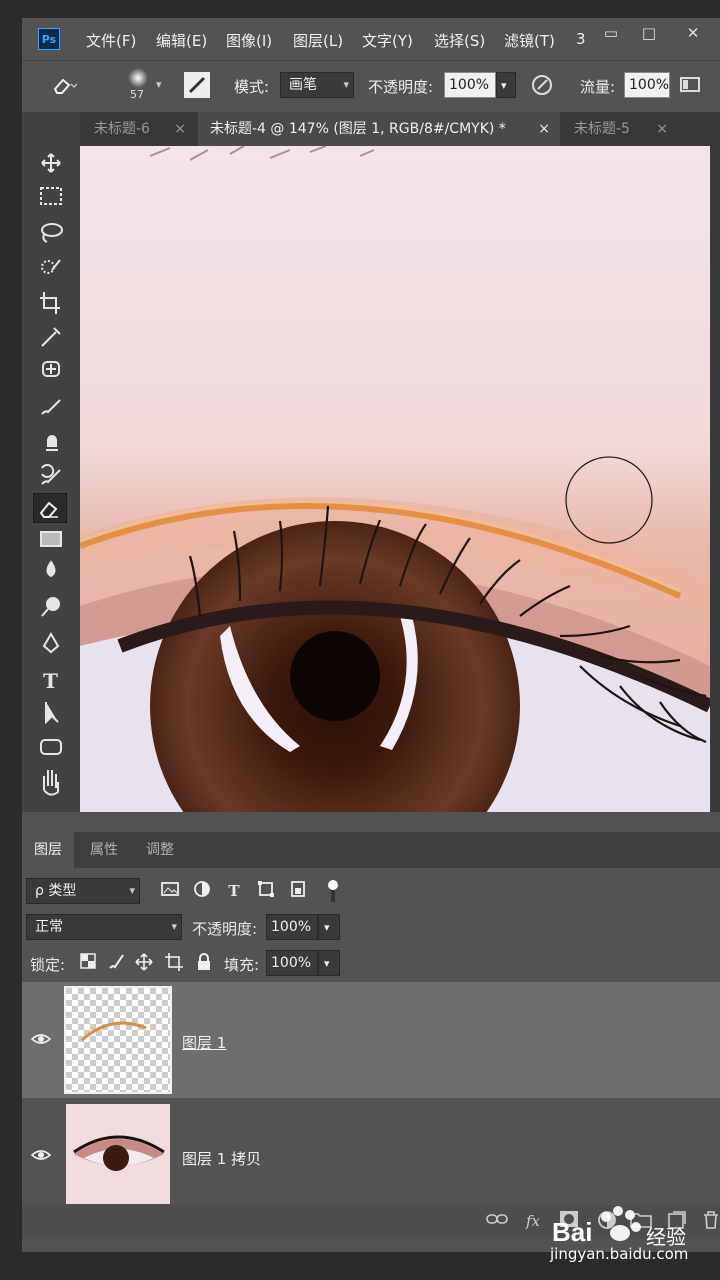 The height and width of the screenshot is (1280, 720). I want to click on tab-untitled-5: 未标题-5 ×, so click(620, 129).